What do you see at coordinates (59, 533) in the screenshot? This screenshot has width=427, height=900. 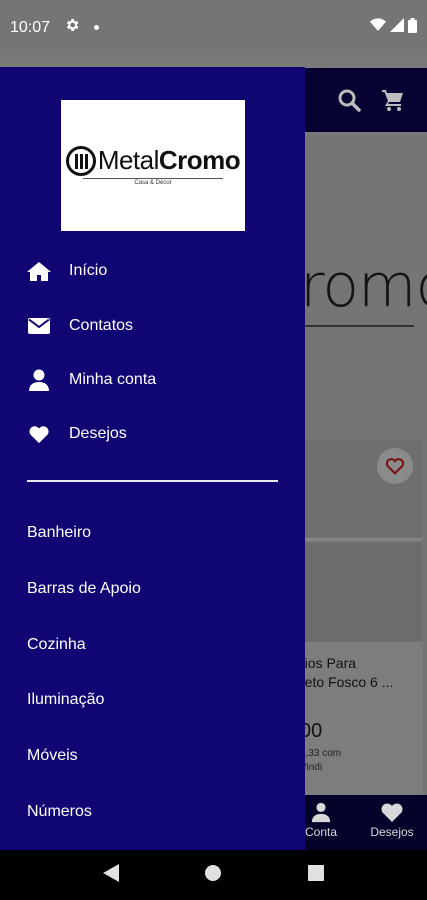 I see `category-banheiro: Banheiro` at bounding box center [59, 533].